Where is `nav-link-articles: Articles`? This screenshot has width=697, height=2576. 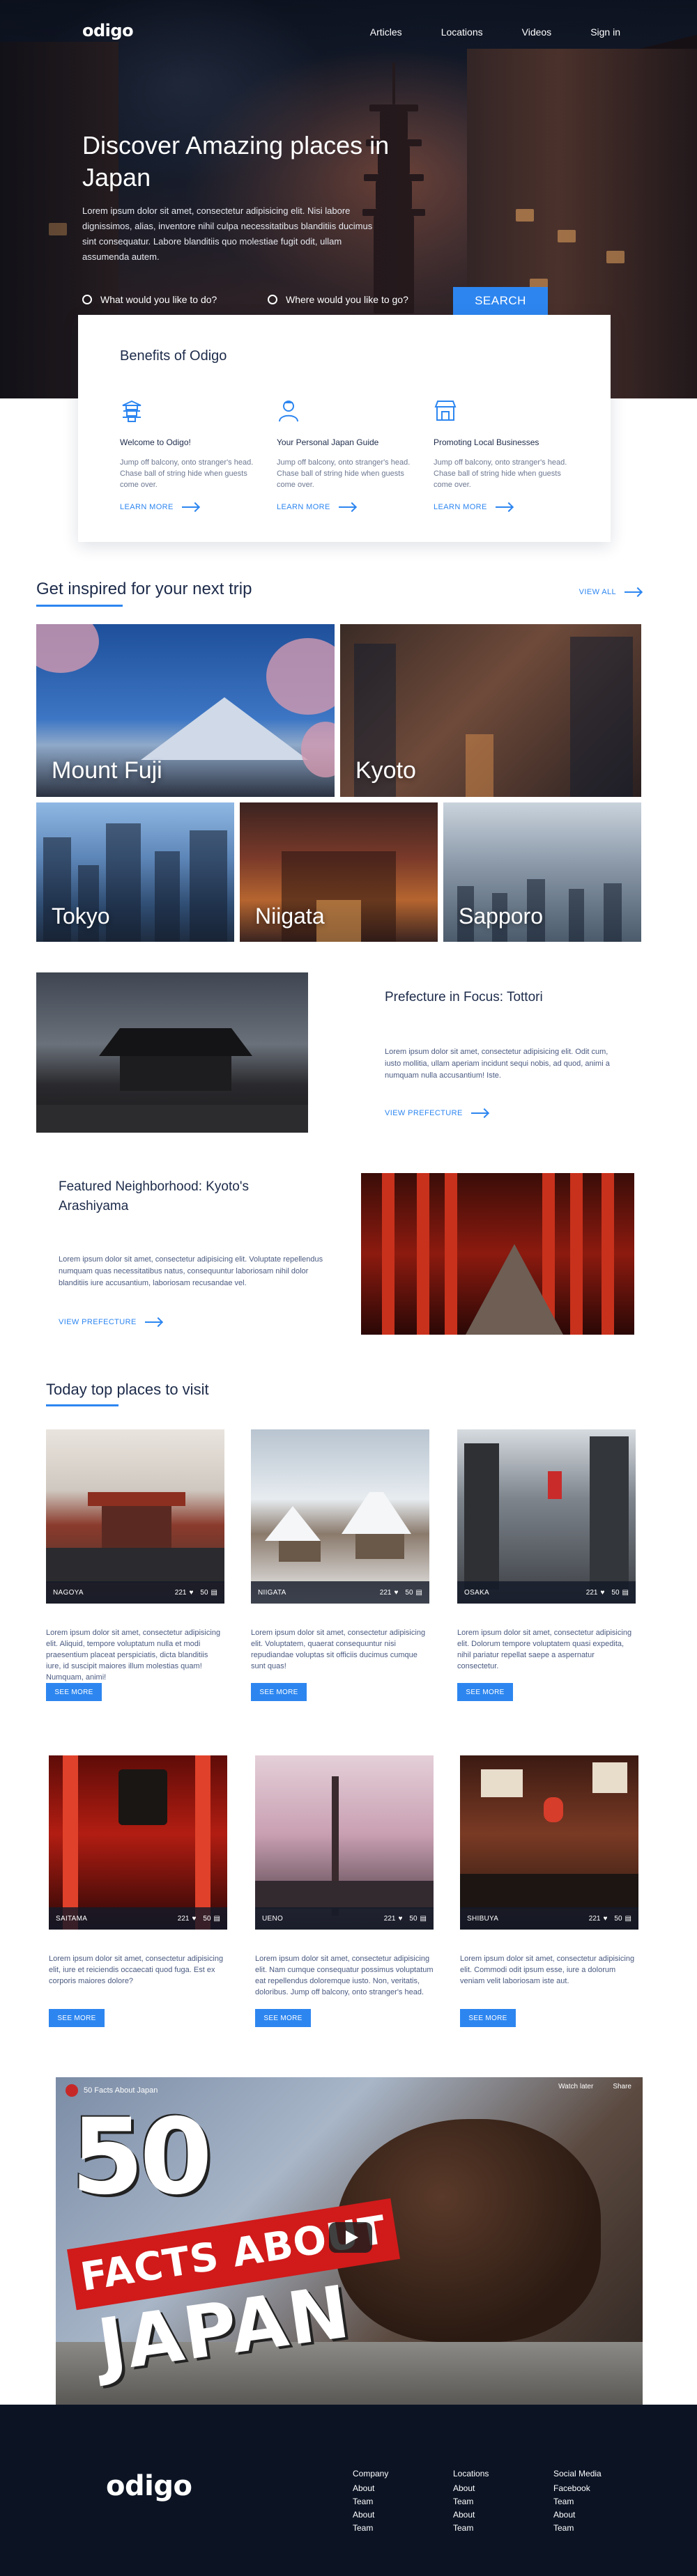
nav-link-articles: Articles is located at coordinates (386, 32).